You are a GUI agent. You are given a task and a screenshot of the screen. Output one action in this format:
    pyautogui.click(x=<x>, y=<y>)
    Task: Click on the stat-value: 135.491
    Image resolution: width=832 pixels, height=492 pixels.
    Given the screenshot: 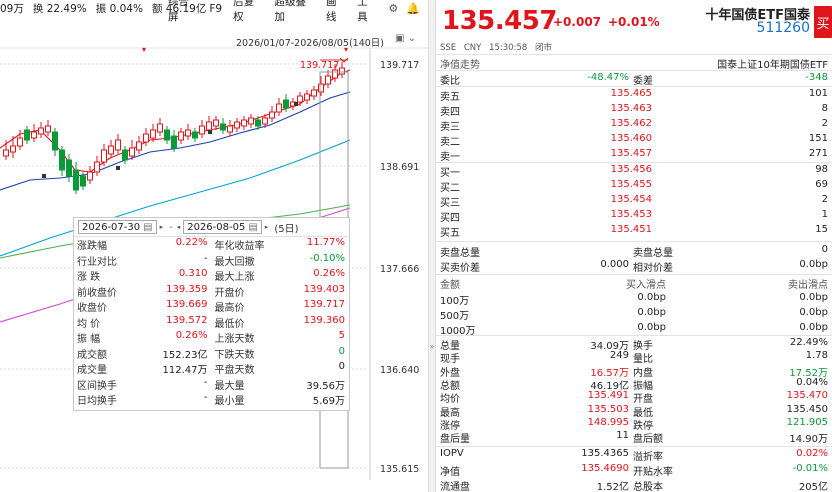 What is the action you would take?
    pyautogui.click(x=608, y=396)
    